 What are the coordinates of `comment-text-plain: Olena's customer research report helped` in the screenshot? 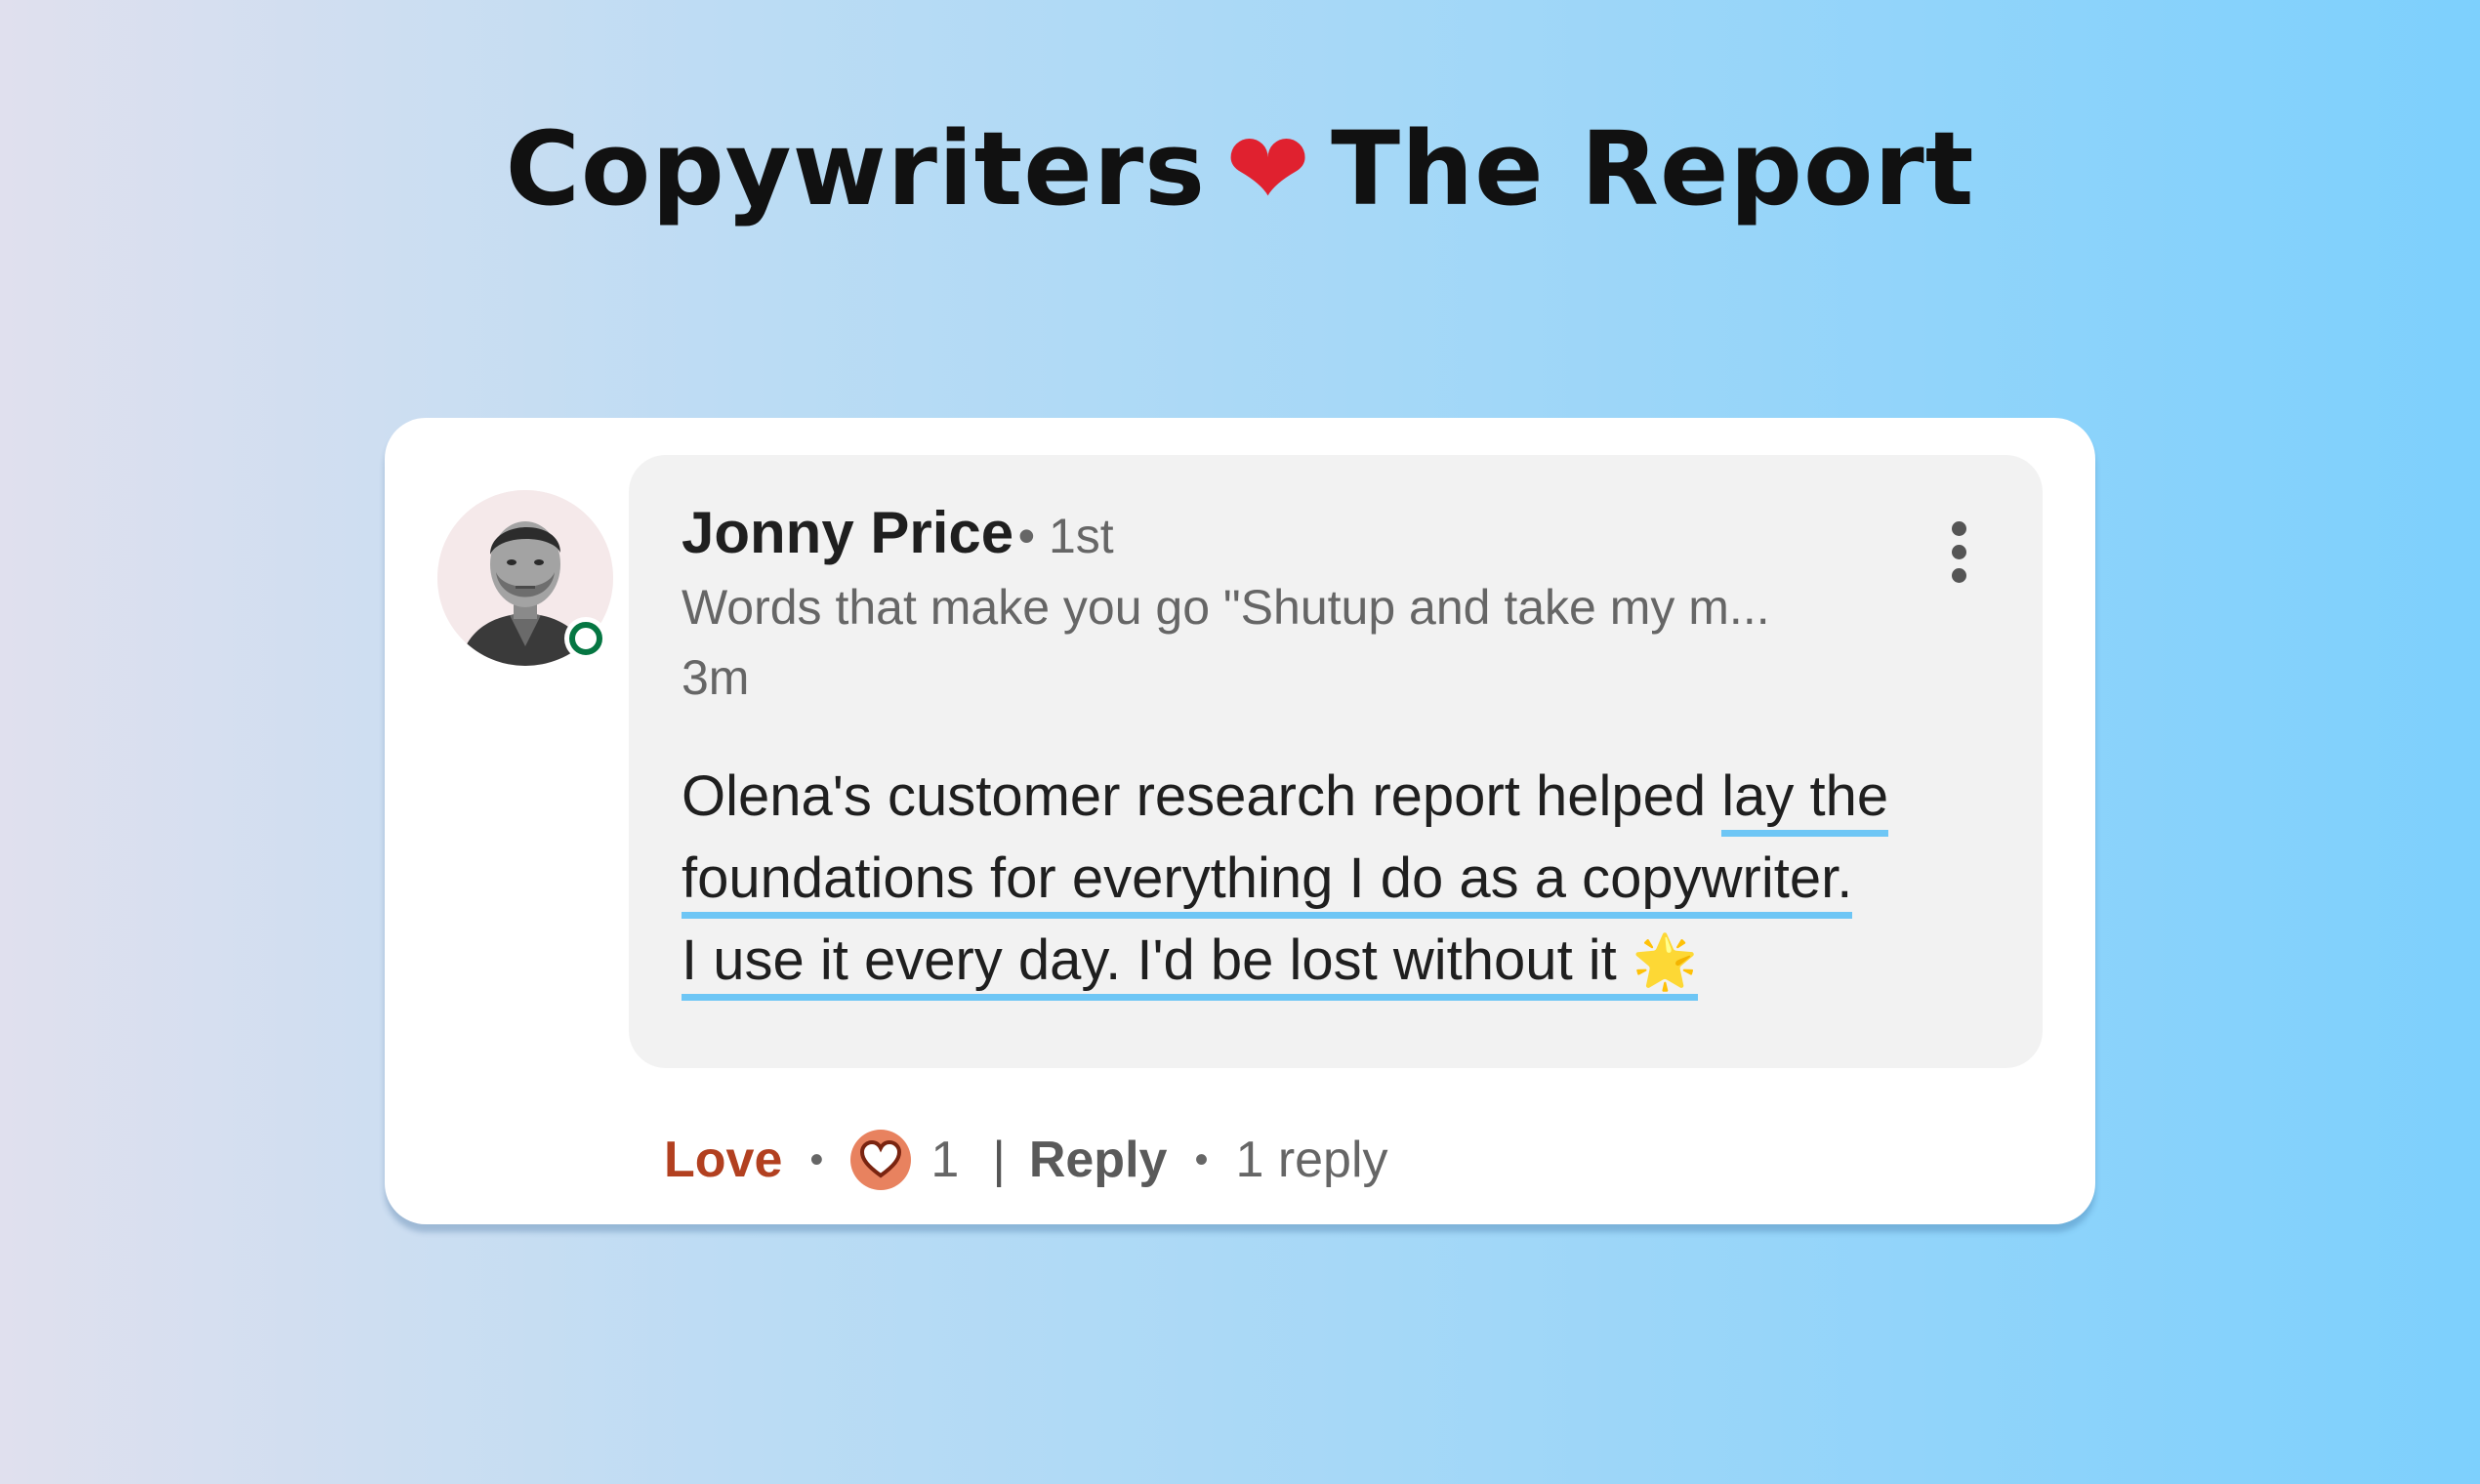 It's located at (1202, 796).